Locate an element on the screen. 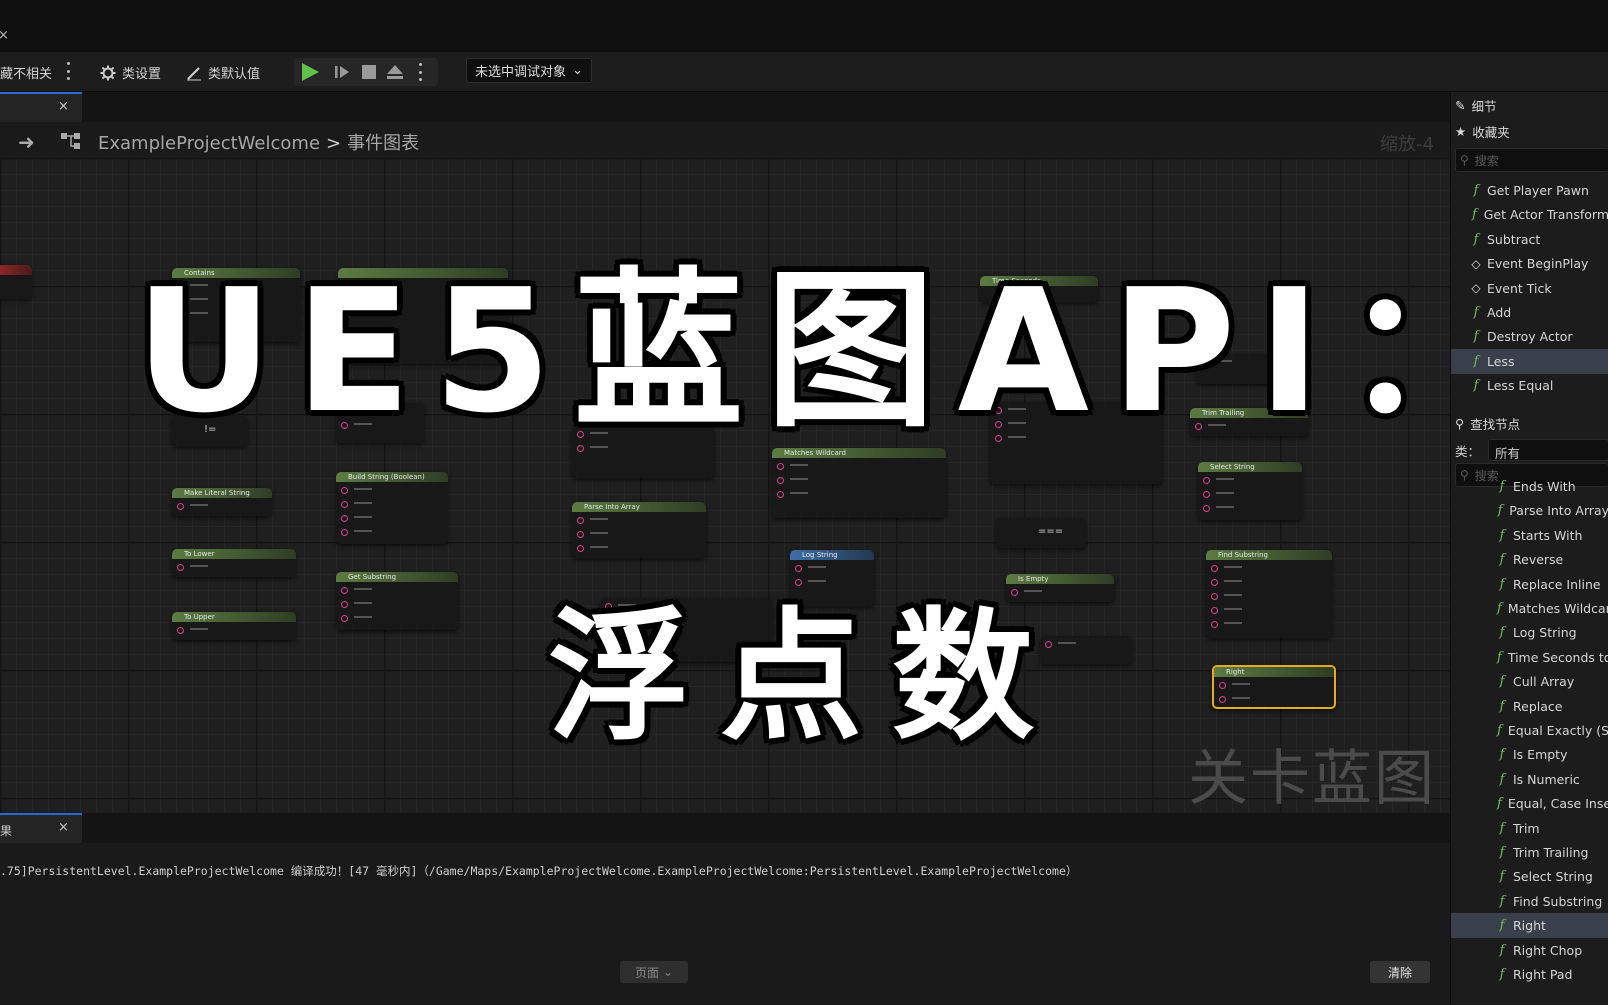 The image size is (1608, 1005). graph-node: Build String (Boolean) is located at coordinates (392, 508).